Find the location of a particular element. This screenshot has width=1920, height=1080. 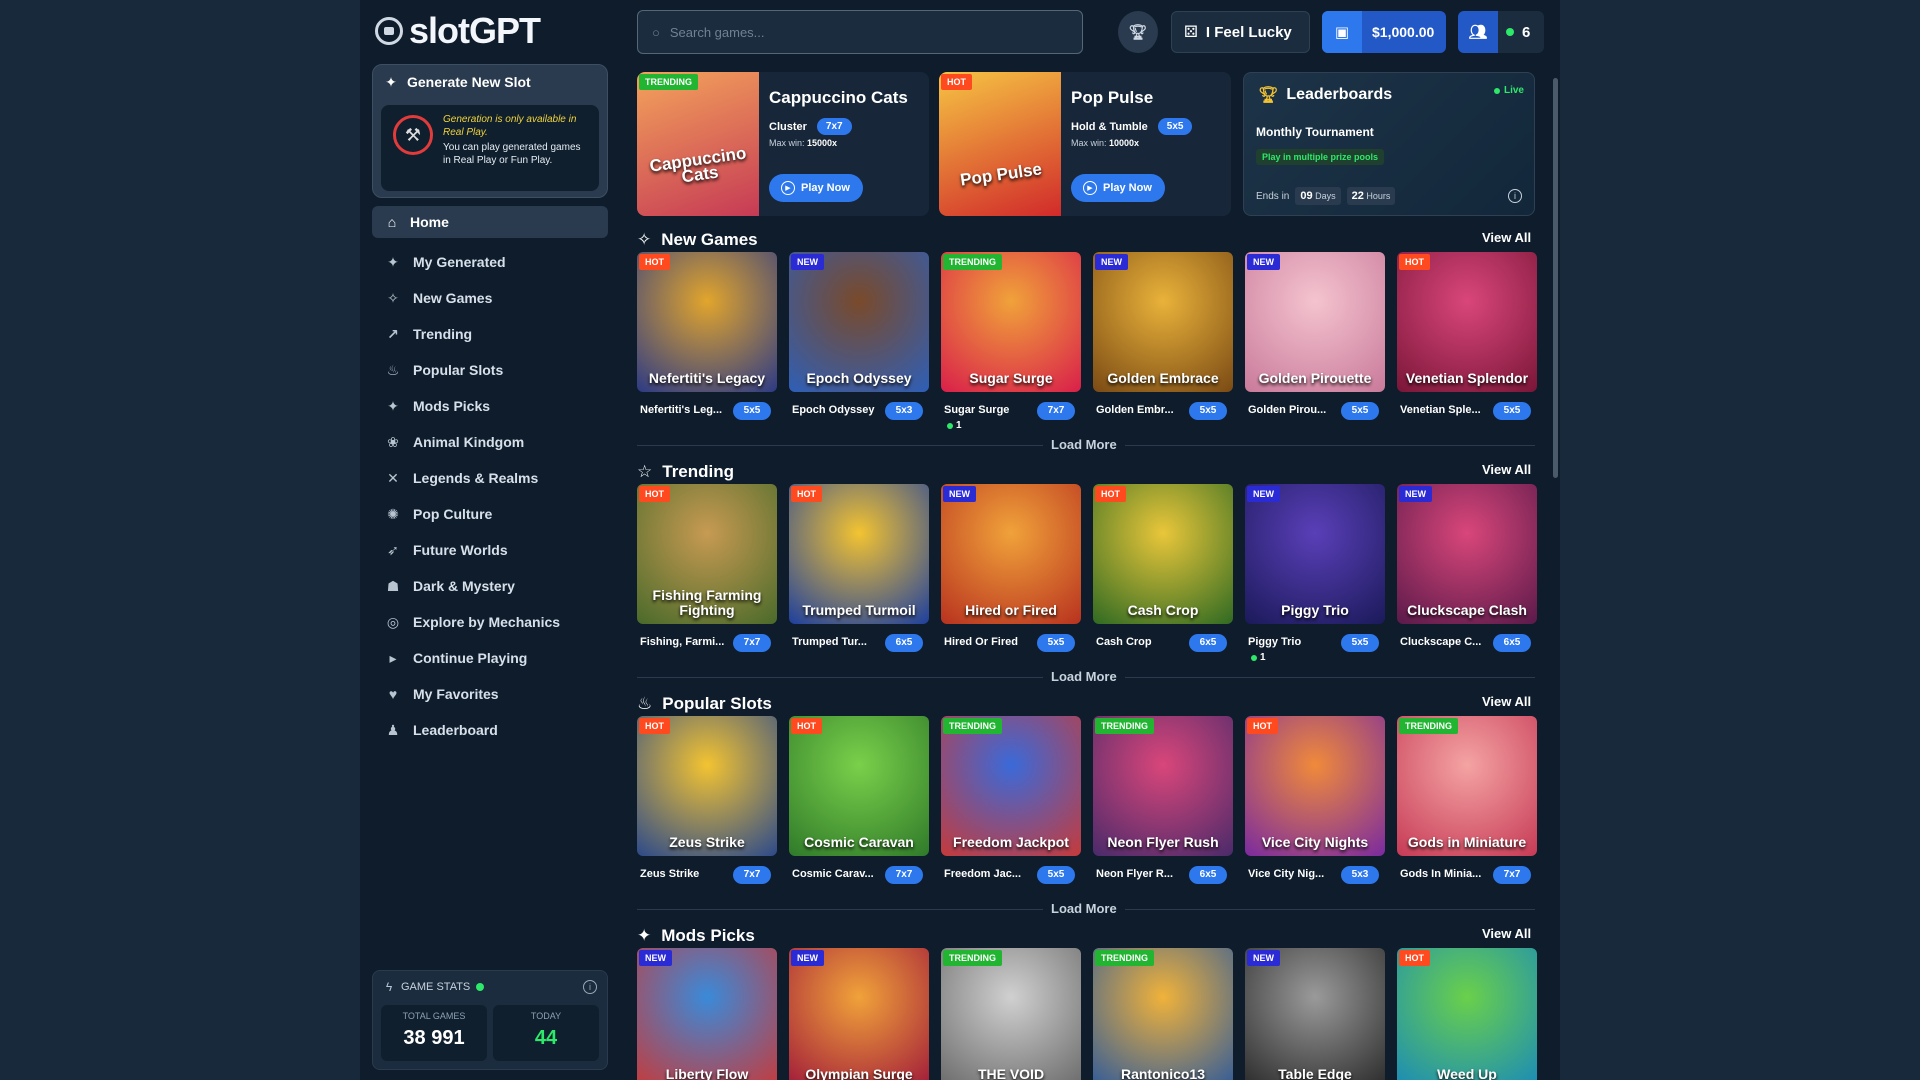

game-card: Vice City Nights HOT is located at coordinates (1315, 786).